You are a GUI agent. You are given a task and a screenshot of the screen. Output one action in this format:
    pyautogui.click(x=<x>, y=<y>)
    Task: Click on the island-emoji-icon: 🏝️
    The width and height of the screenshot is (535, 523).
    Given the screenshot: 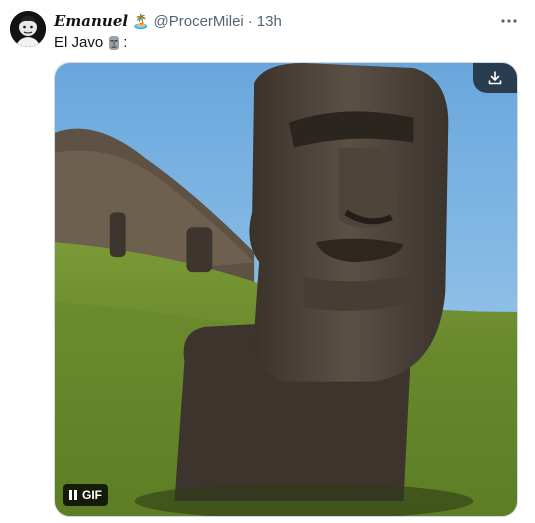 What is the action you would take?
    pyautogui.click(x=141, y=20)
    